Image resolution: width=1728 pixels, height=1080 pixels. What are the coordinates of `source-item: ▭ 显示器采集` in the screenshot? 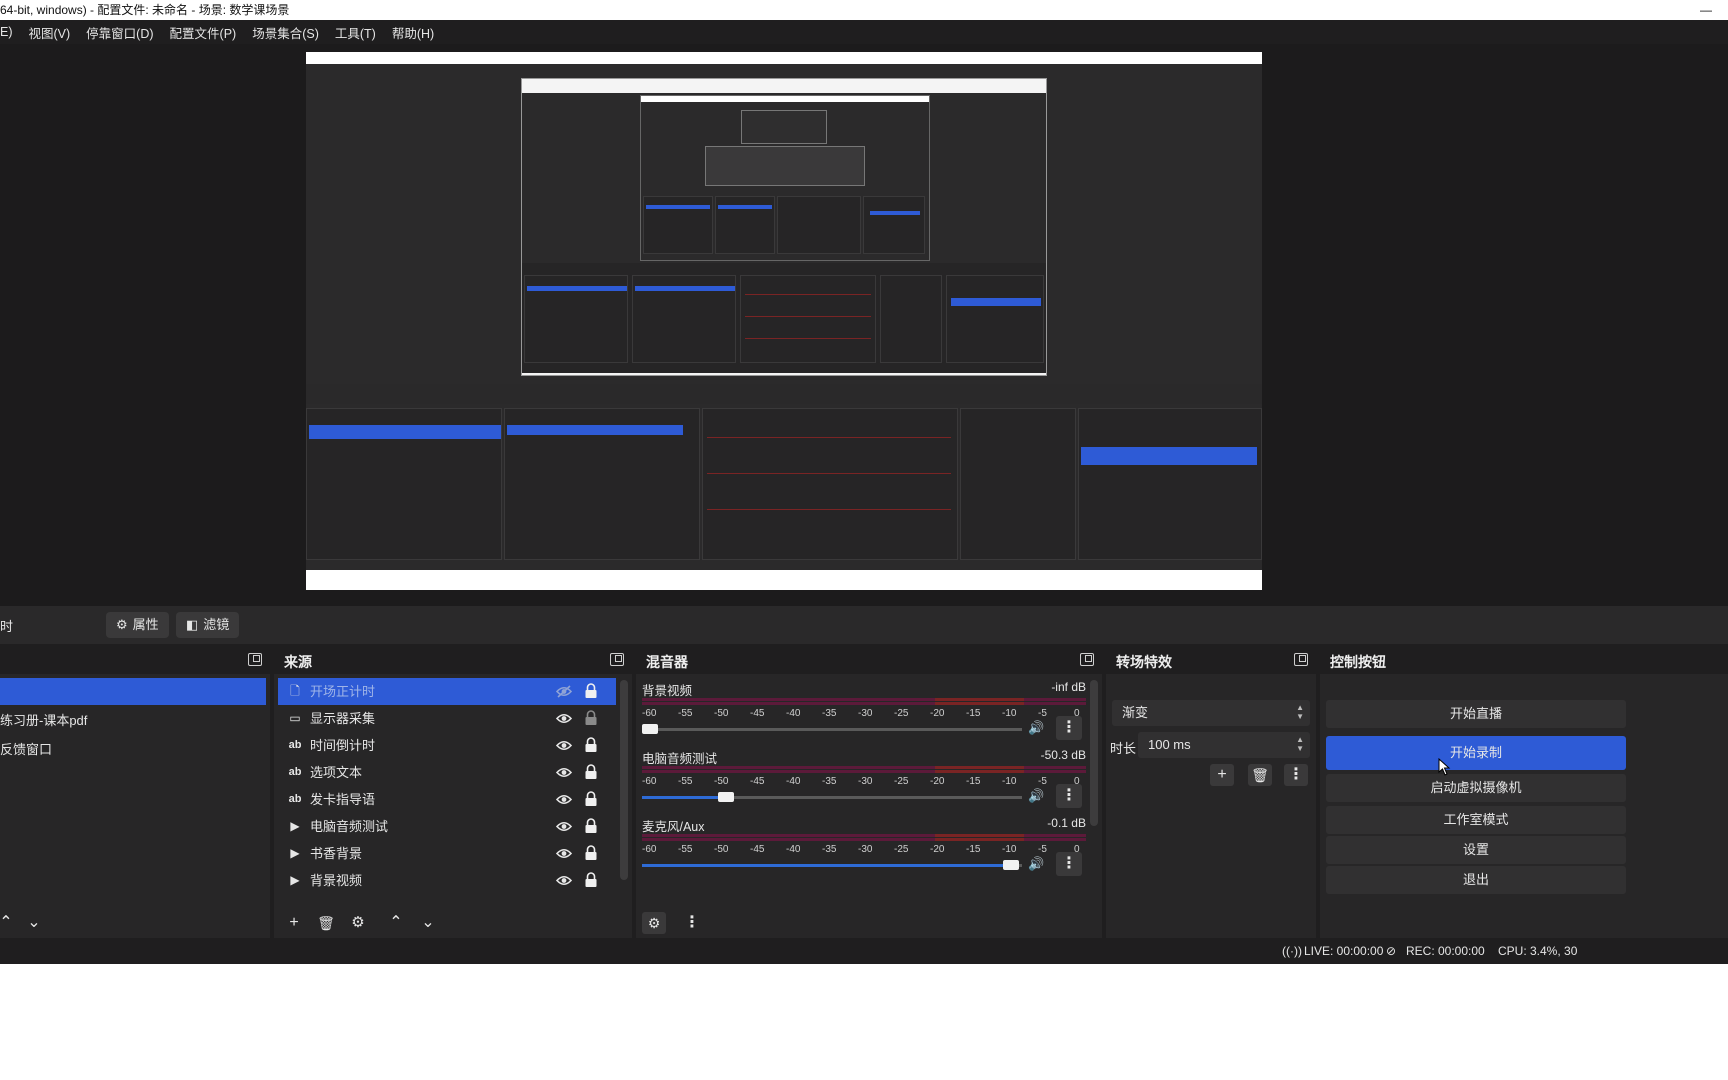 It's located at (447, 718).